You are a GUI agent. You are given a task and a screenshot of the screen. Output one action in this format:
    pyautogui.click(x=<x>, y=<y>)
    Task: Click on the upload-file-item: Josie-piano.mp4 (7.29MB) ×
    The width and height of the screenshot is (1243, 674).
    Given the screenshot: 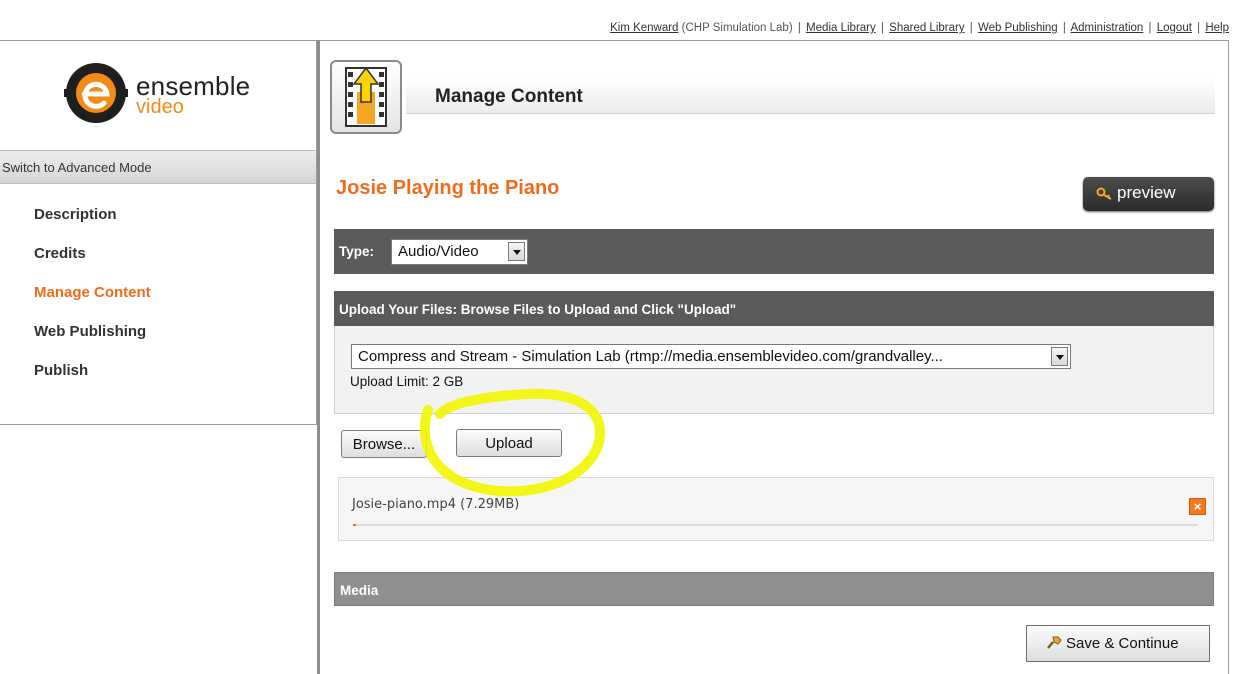 What is the action you would take?
    pyautogui.click(x=776, y=509)
    